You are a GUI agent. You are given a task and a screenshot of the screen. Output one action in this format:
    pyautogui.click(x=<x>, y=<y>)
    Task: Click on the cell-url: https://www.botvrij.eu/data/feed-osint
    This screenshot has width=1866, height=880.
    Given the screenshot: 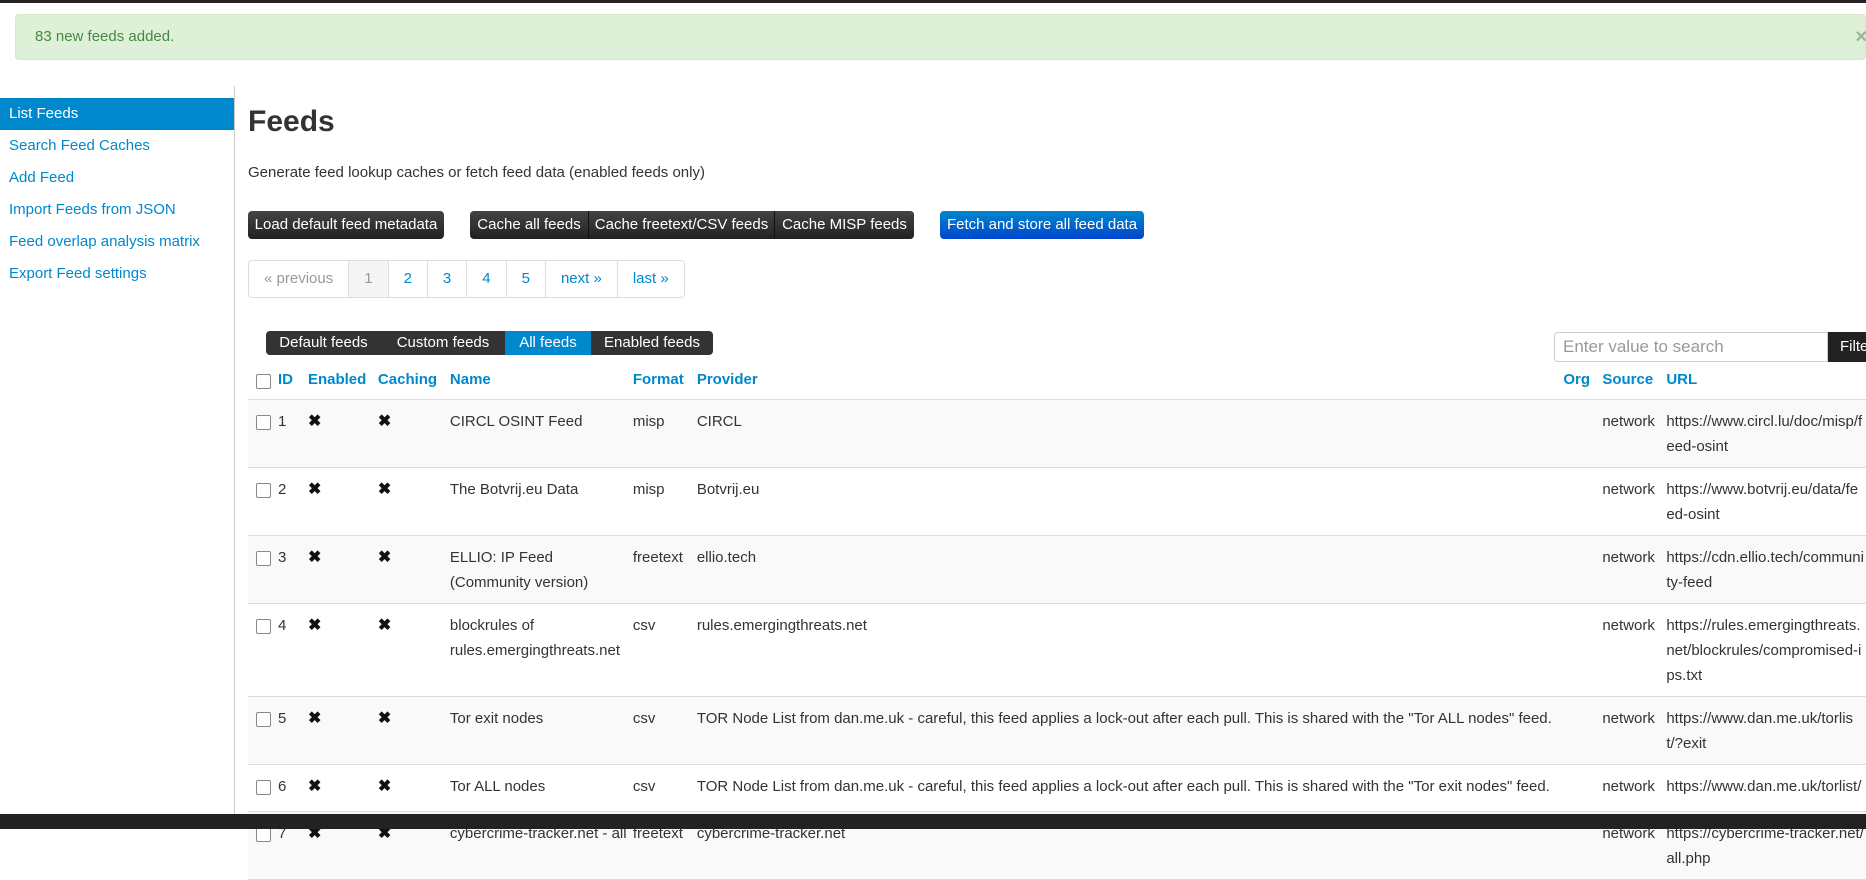 What is the action you would take?
    pyautogui.click(x=1762, y=502)
    